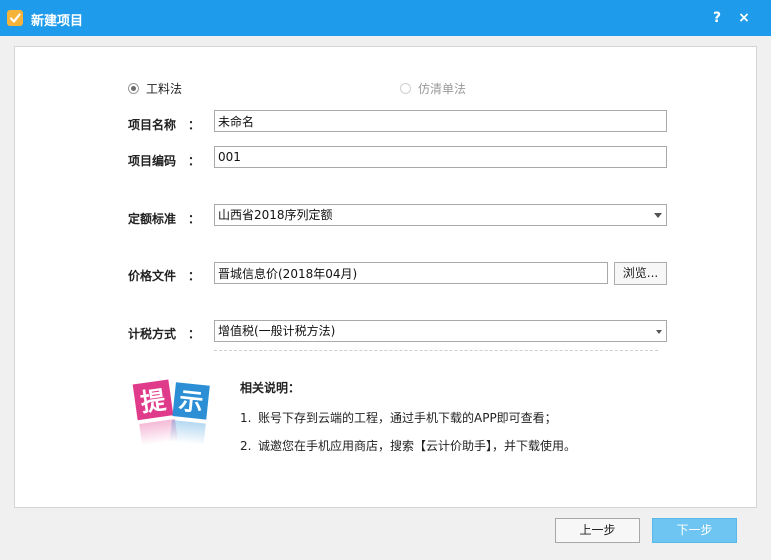 This screenshot has width=771, height=560. Describe the element at coordinates (717, 18) in the screenshot. I see `help-icon: ?` at that location.